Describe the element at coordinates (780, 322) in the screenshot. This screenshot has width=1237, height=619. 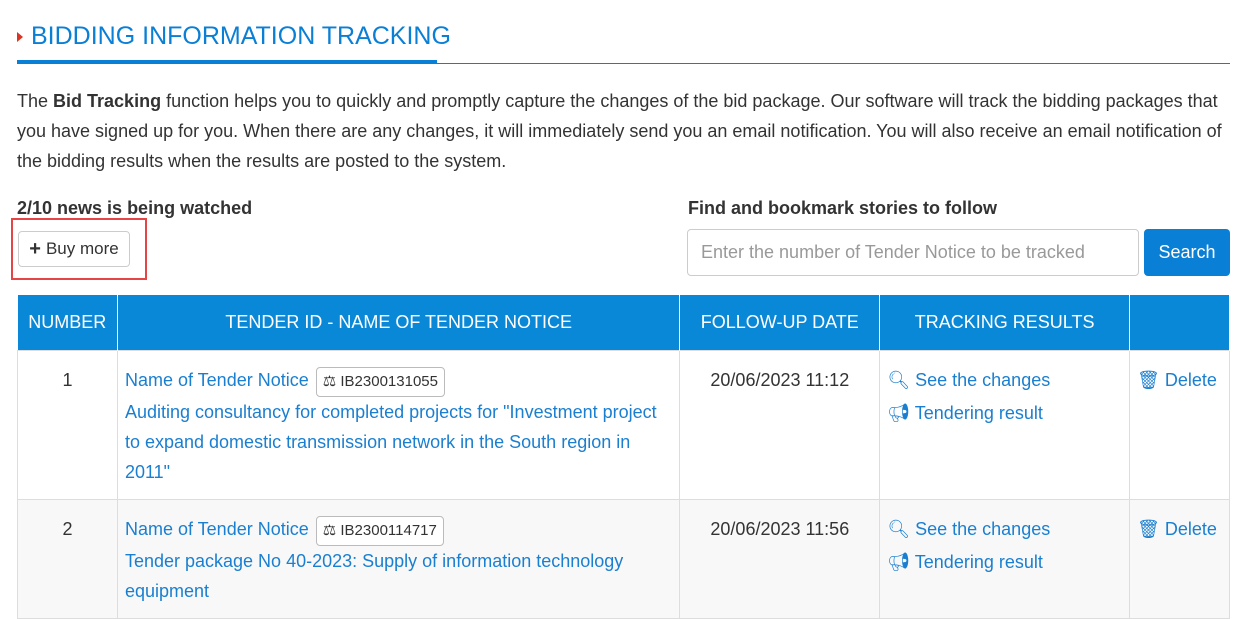
I see `header-date: FOLLOW-UP DATE` at that location.